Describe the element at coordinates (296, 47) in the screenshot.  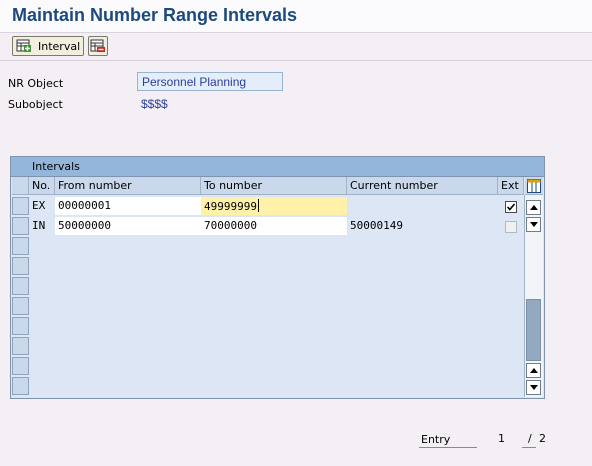
I see `application-toolbar: Interval` at that location.